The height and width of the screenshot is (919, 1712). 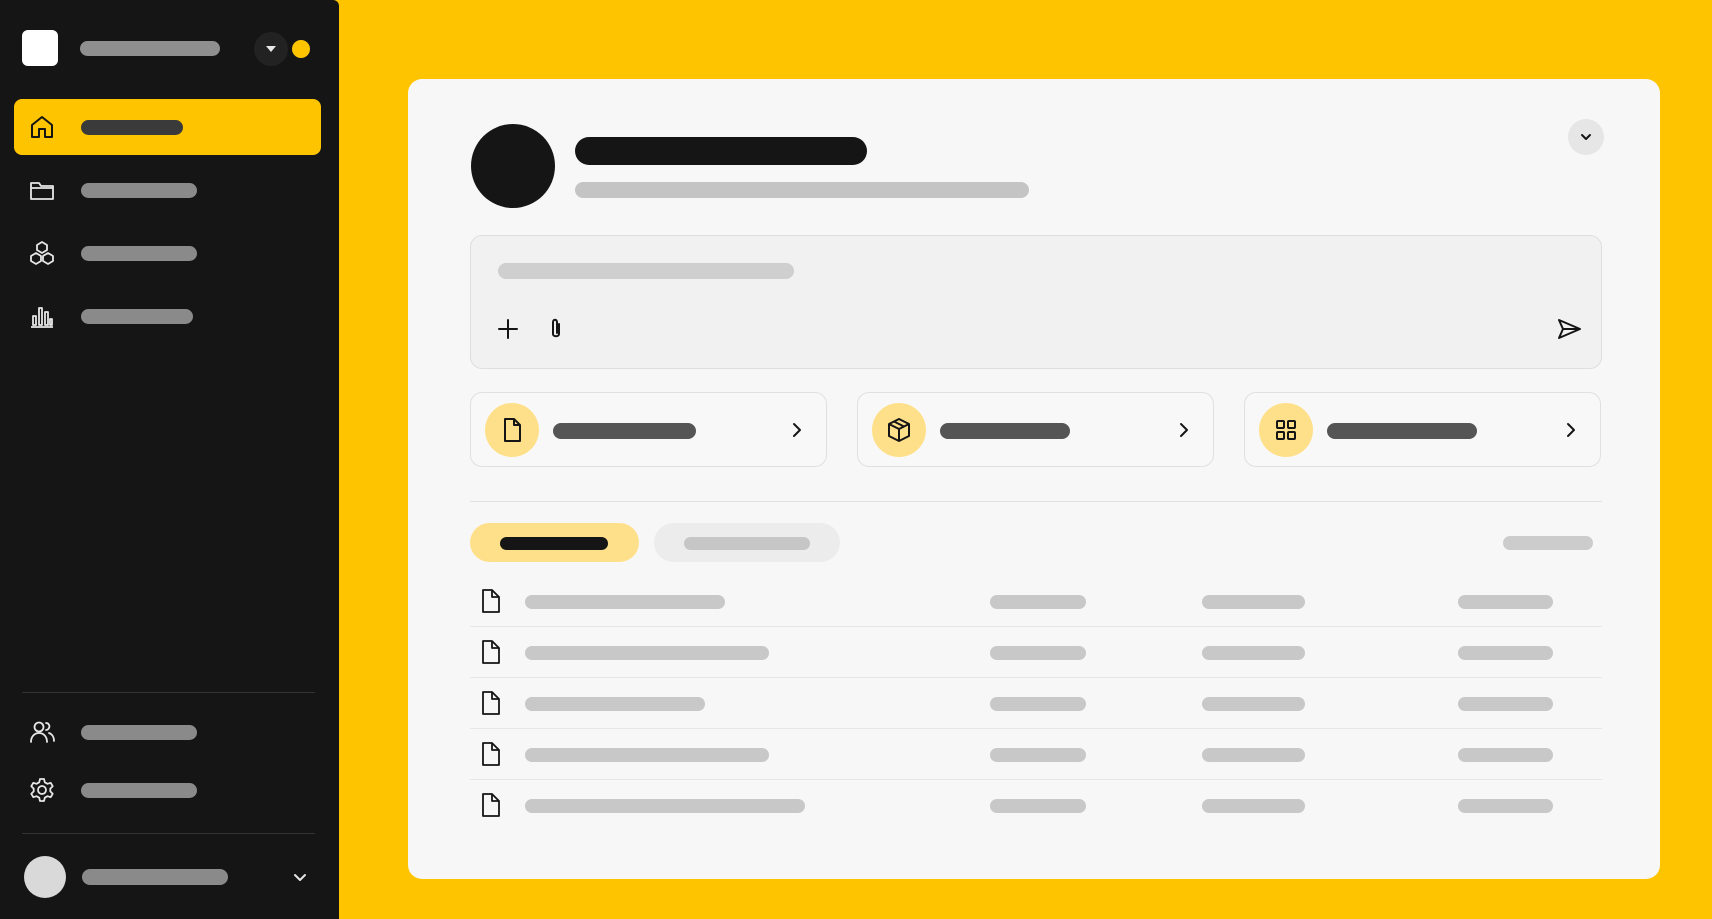 I want to click on sidebar-nav, so click(x=167, y=225).